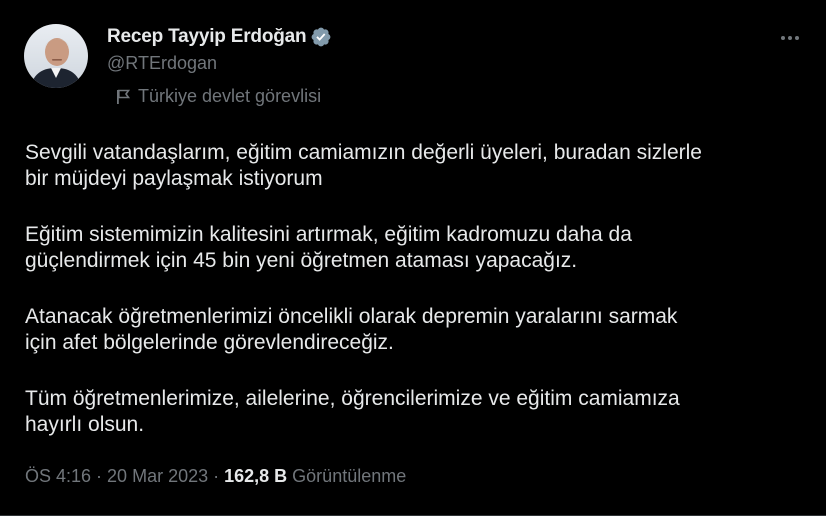 The height and width of the screenshot is (516, 826). Describe the element at coordinates (123, 97) in the screenshot. I see `flag-icon` at that location.